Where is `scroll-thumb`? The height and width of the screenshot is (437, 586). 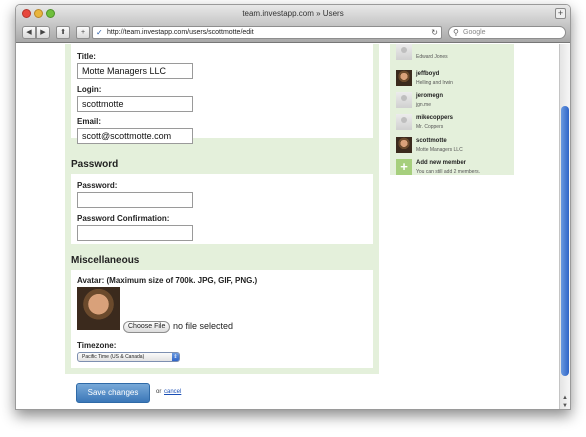
scroll-thumb is located at coordinates (565, 241).